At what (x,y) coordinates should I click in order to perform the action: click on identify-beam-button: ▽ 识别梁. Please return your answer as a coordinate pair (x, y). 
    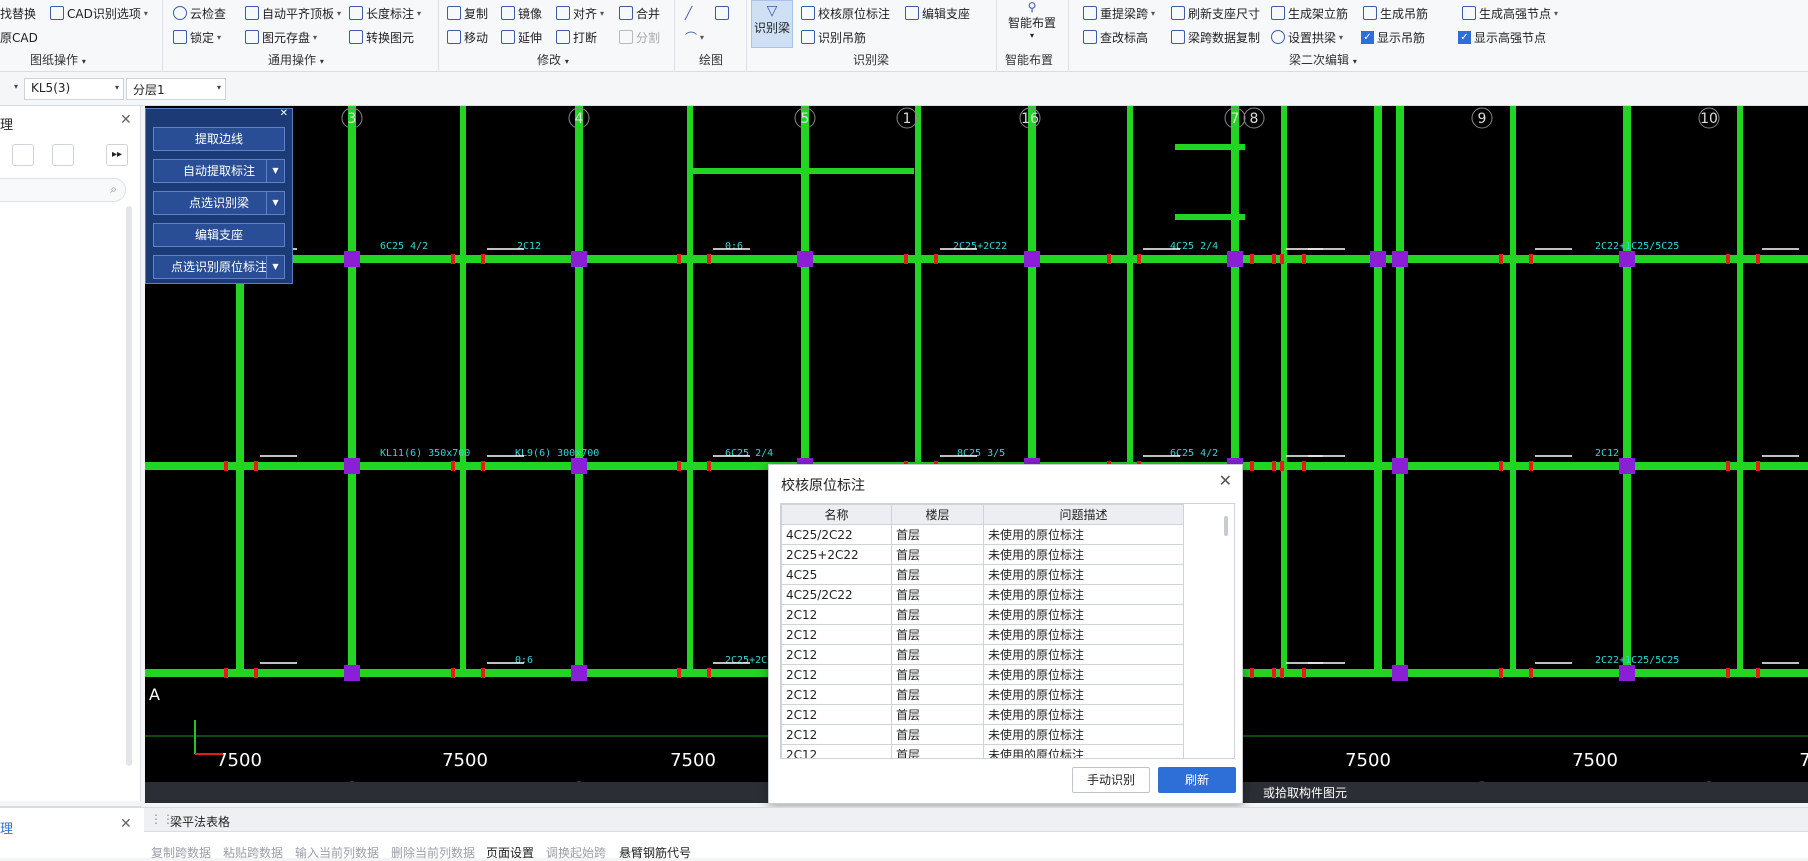
    Looking at the image, I should click on (772, 24).